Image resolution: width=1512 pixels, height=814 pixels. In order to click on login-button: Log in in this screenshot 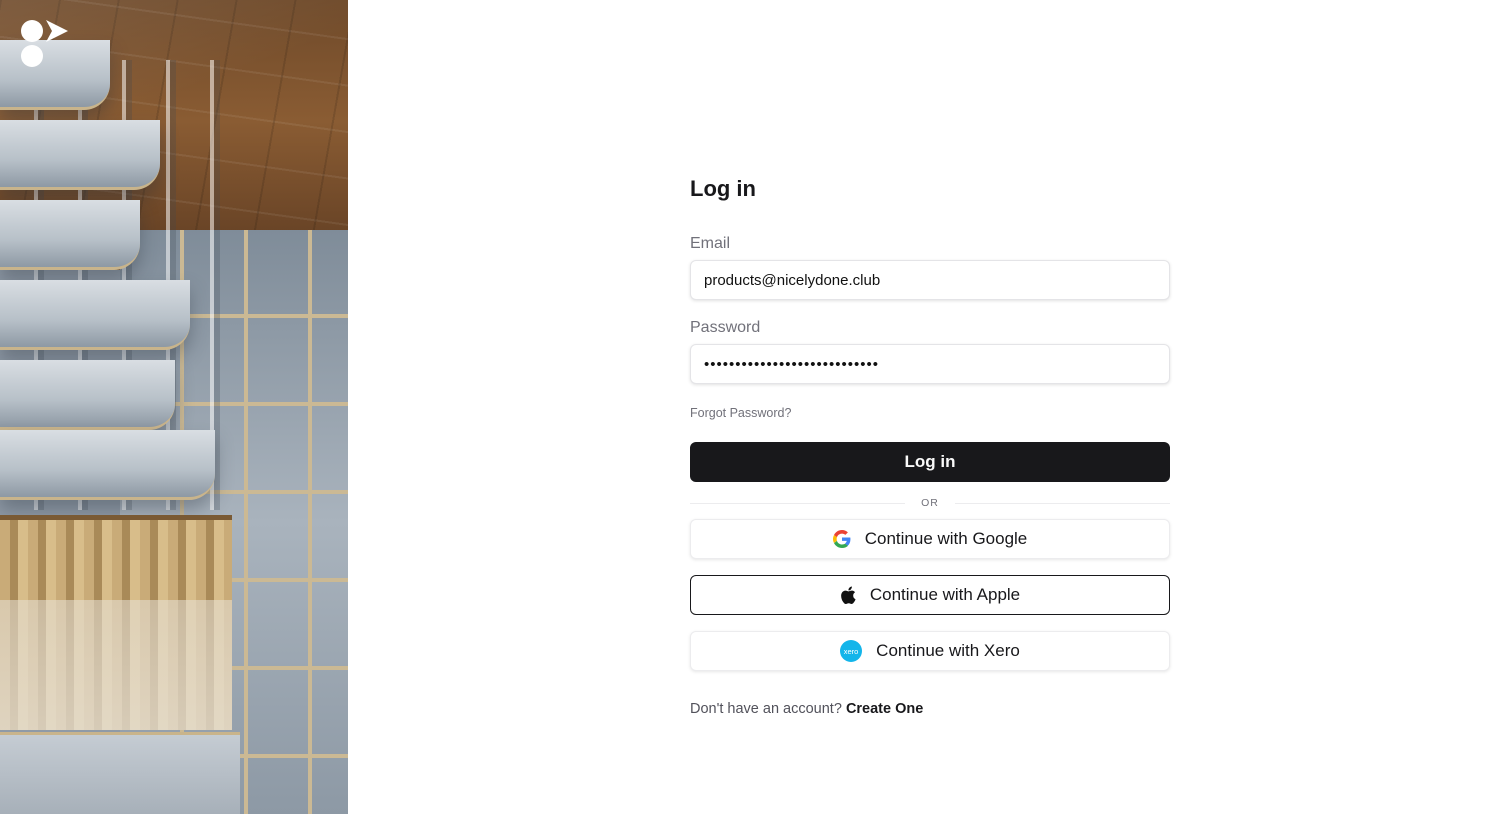, I will do `click(930, 462)`.